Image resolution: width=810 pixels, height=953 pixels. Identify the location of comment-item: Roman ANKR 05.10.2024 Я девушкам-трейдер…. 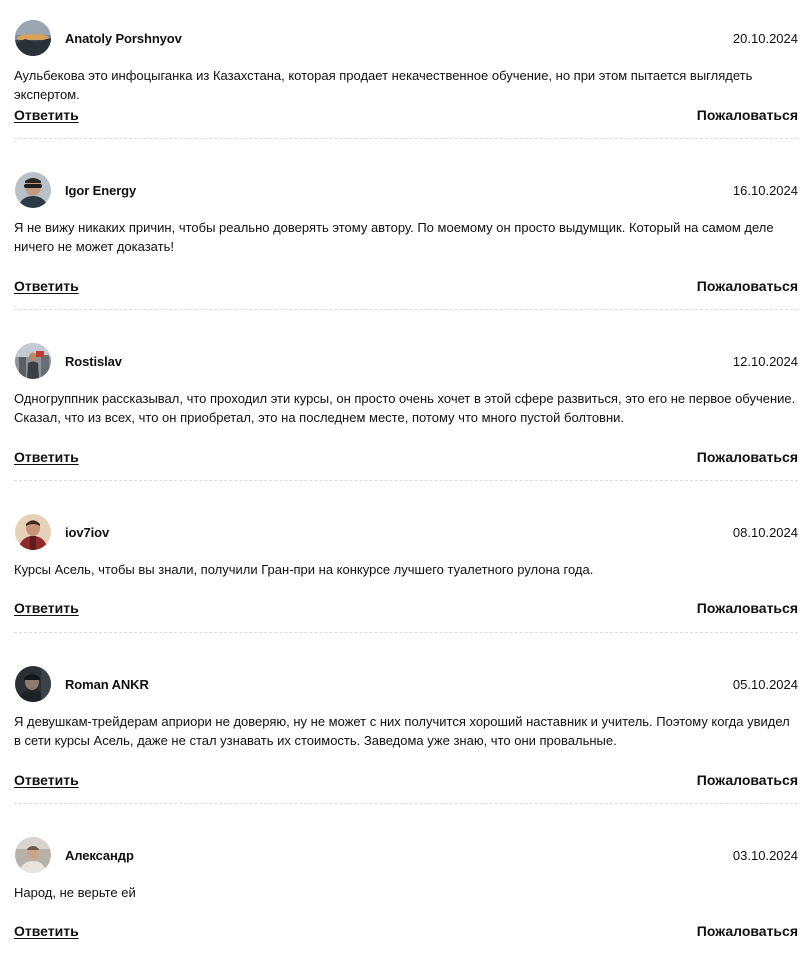
(406, 736).